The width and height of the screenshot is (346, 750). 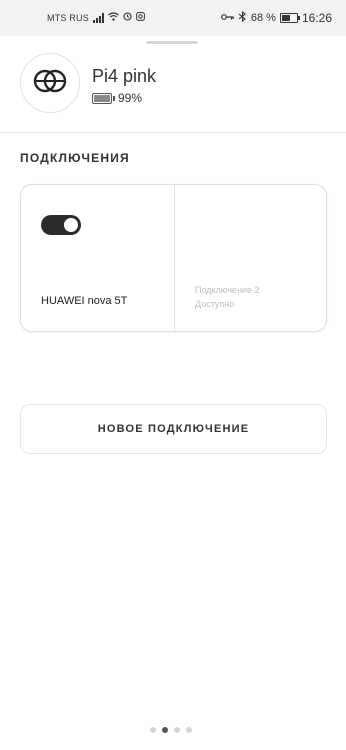 I want to click on battery-icon, so click(x=289, y=18).